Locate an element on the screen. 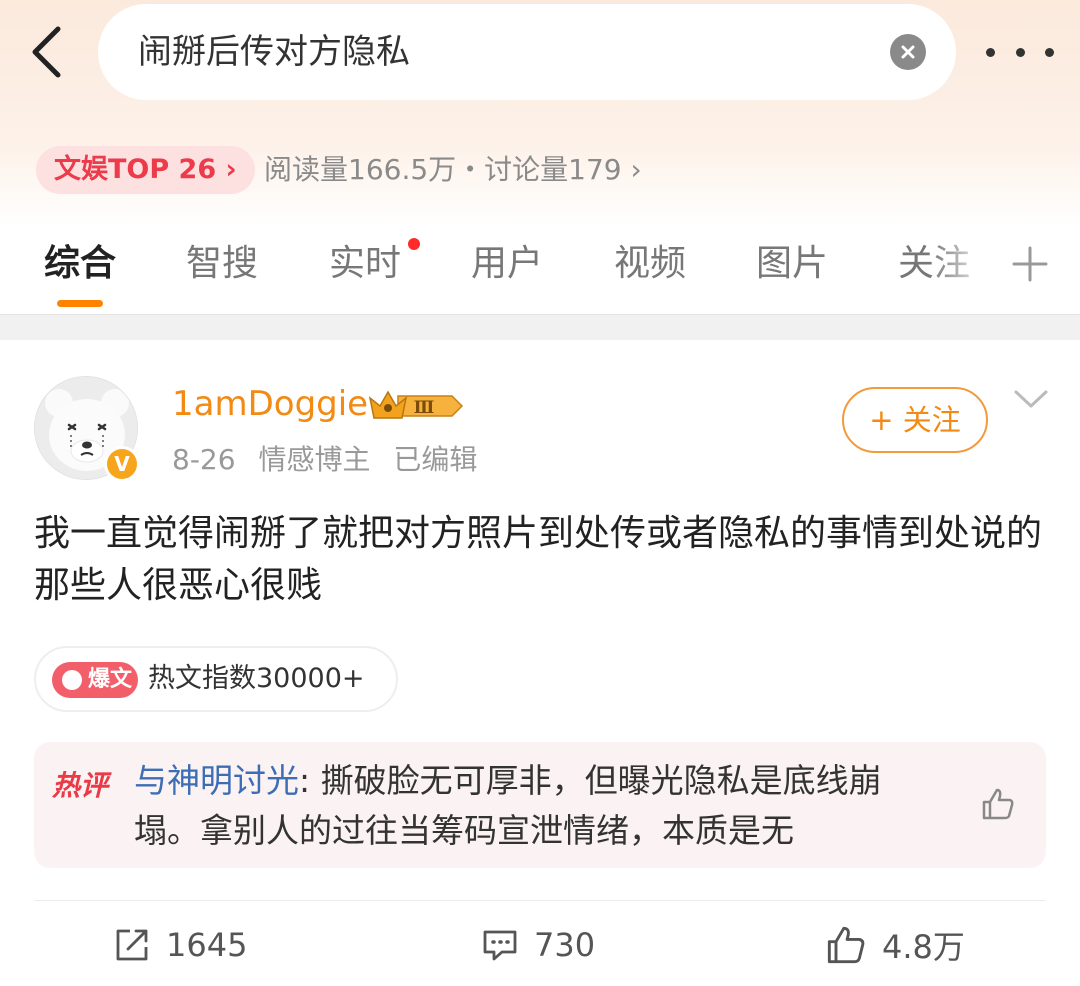 This screenshot has width=1080, height=986. tab-fade is located at coordinates (965, 264).